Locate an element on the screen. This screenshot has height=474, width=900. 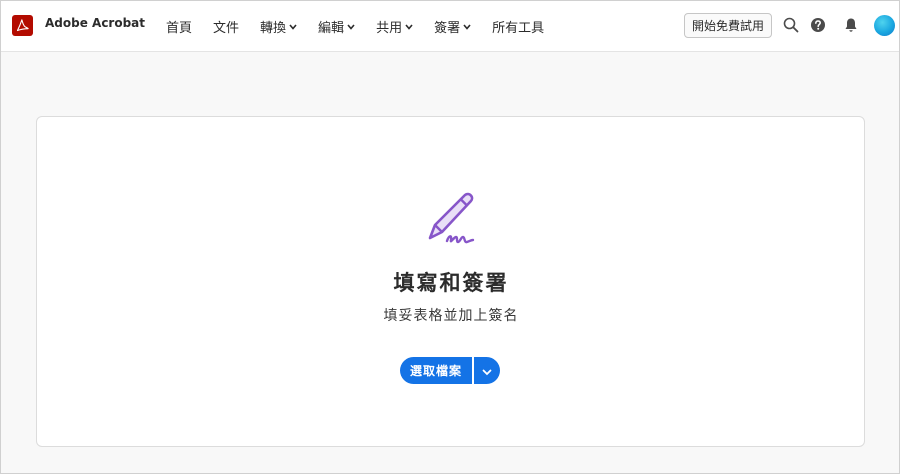
nav-item-all-tools: 所有工具 is located at coordinates (518, 26).